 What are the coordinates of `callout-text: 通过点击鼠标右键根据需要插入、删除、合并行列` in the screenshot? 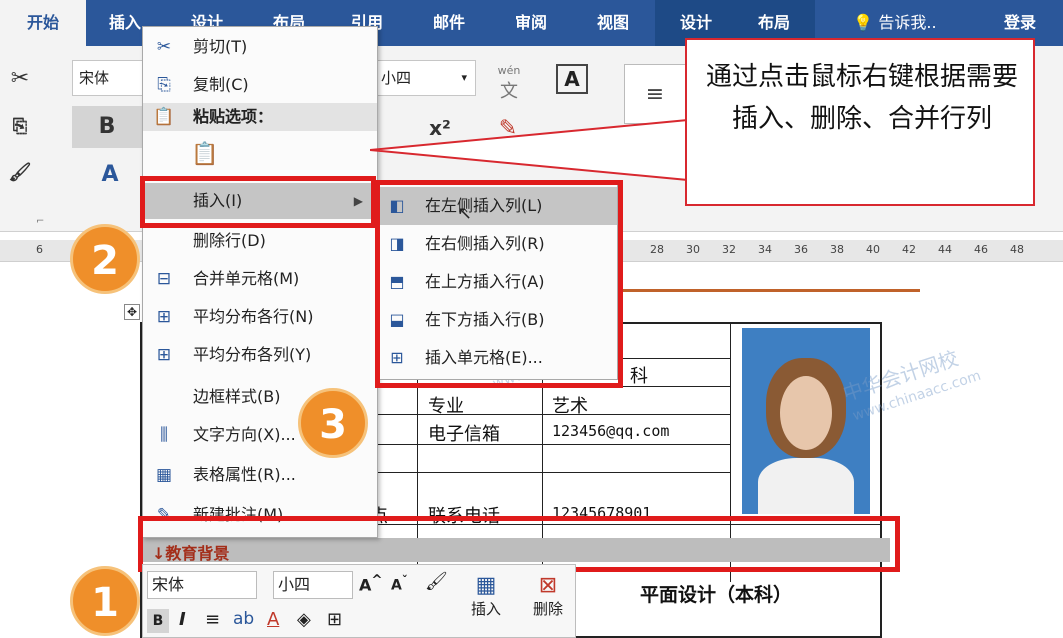 It's located at (861, 98).